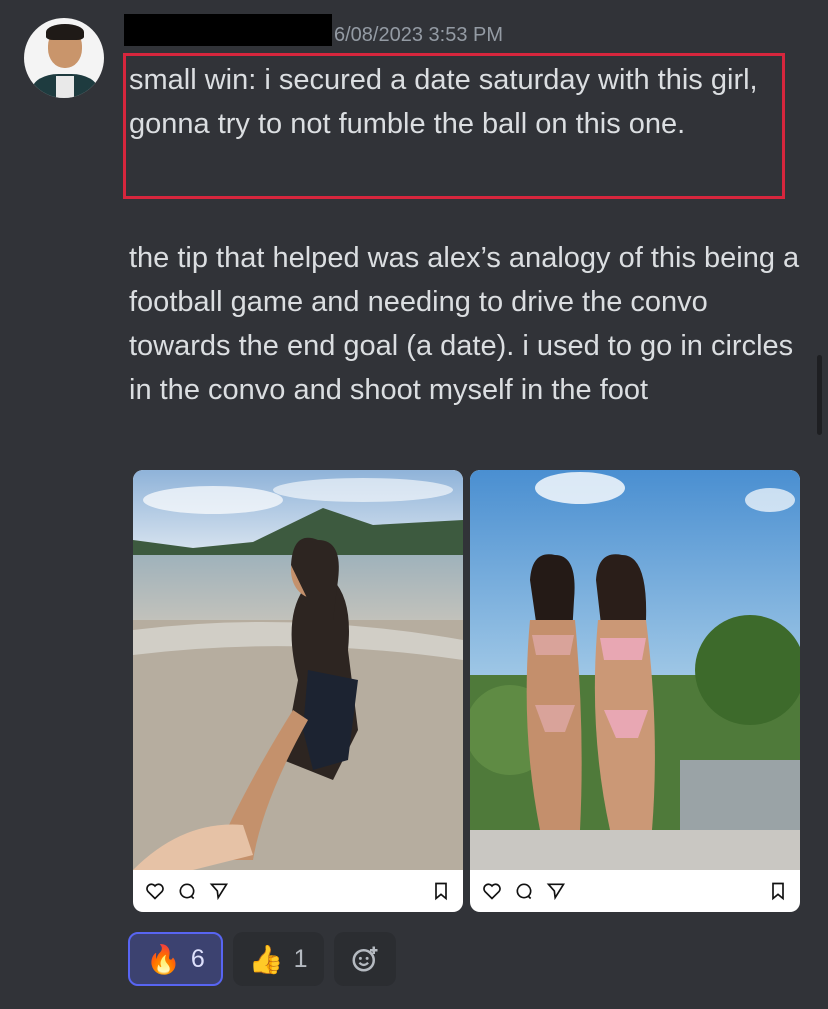 Image resolution: width=828 pixels, height=1009 pixels. I want to click on reactions-bar: 🔥 6 👍 1, so click(262, 959).